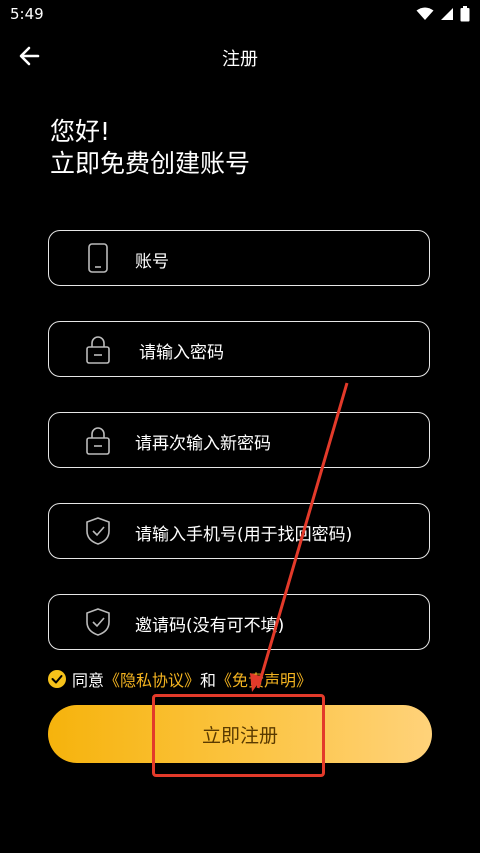 The image size is (480, 853). What do you see at coordinates (238, 735) in the screenshot?
I see `annotation-highlight-box` at bounding box center [238, 735].